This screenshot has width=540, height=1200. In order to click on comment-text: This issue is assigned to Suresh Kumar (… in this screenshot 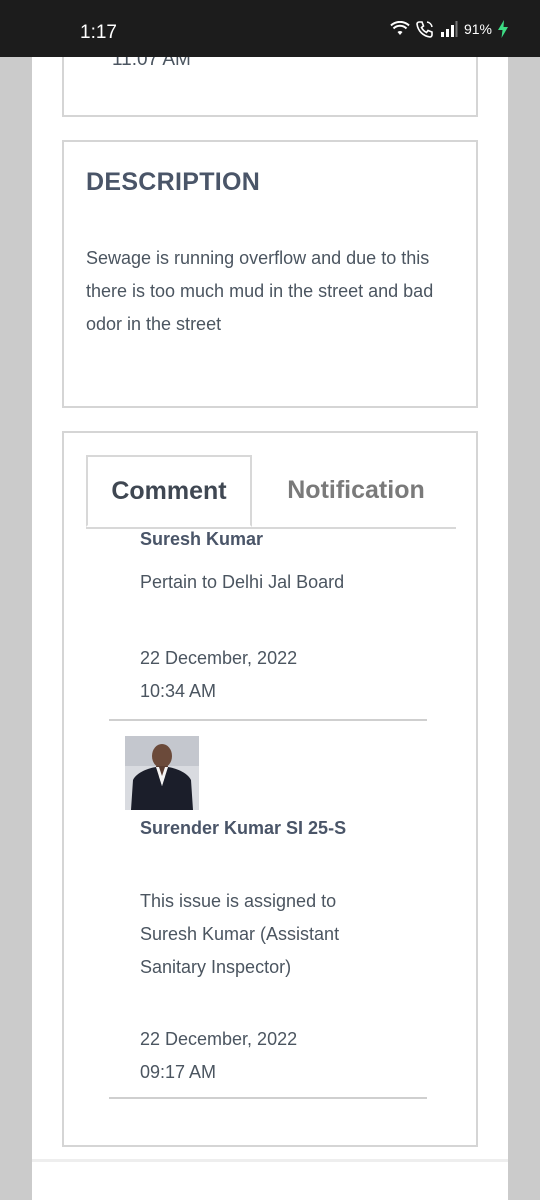, I will do `click(240, 934)`.